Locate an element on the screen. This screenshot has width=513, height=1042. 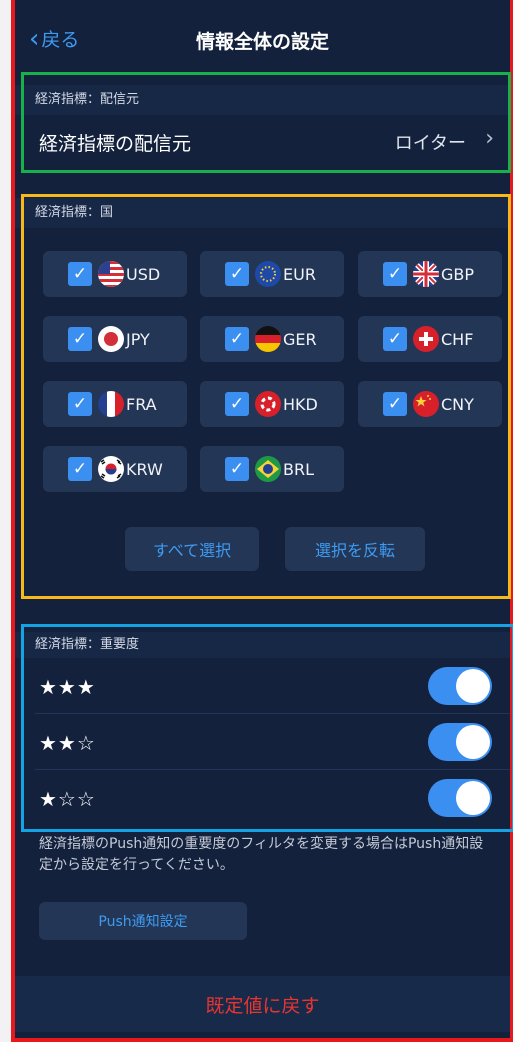
country-section-header: 経済指標：国 is located at coordinates (262, 213).